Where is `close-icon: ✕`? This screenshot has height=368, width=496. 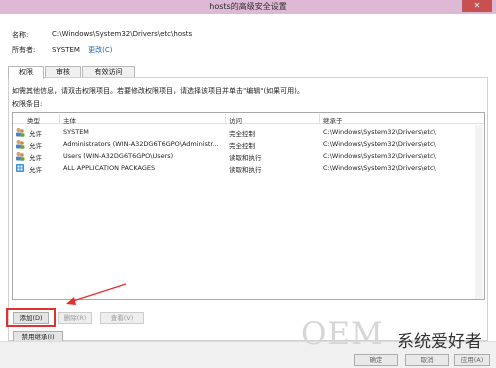
close-icon: ✕ is located at coordinates (477, 5).